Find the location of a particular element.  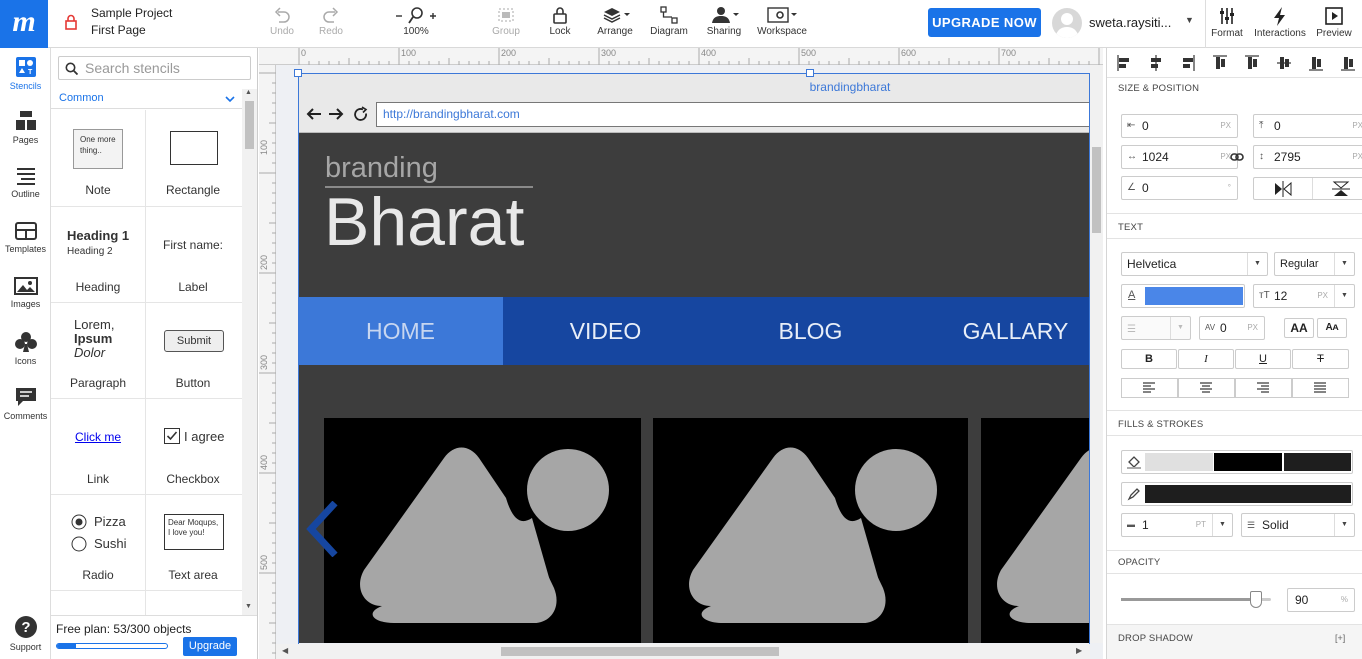

diagram-button: Diagram is located at coordinates (669, 21).